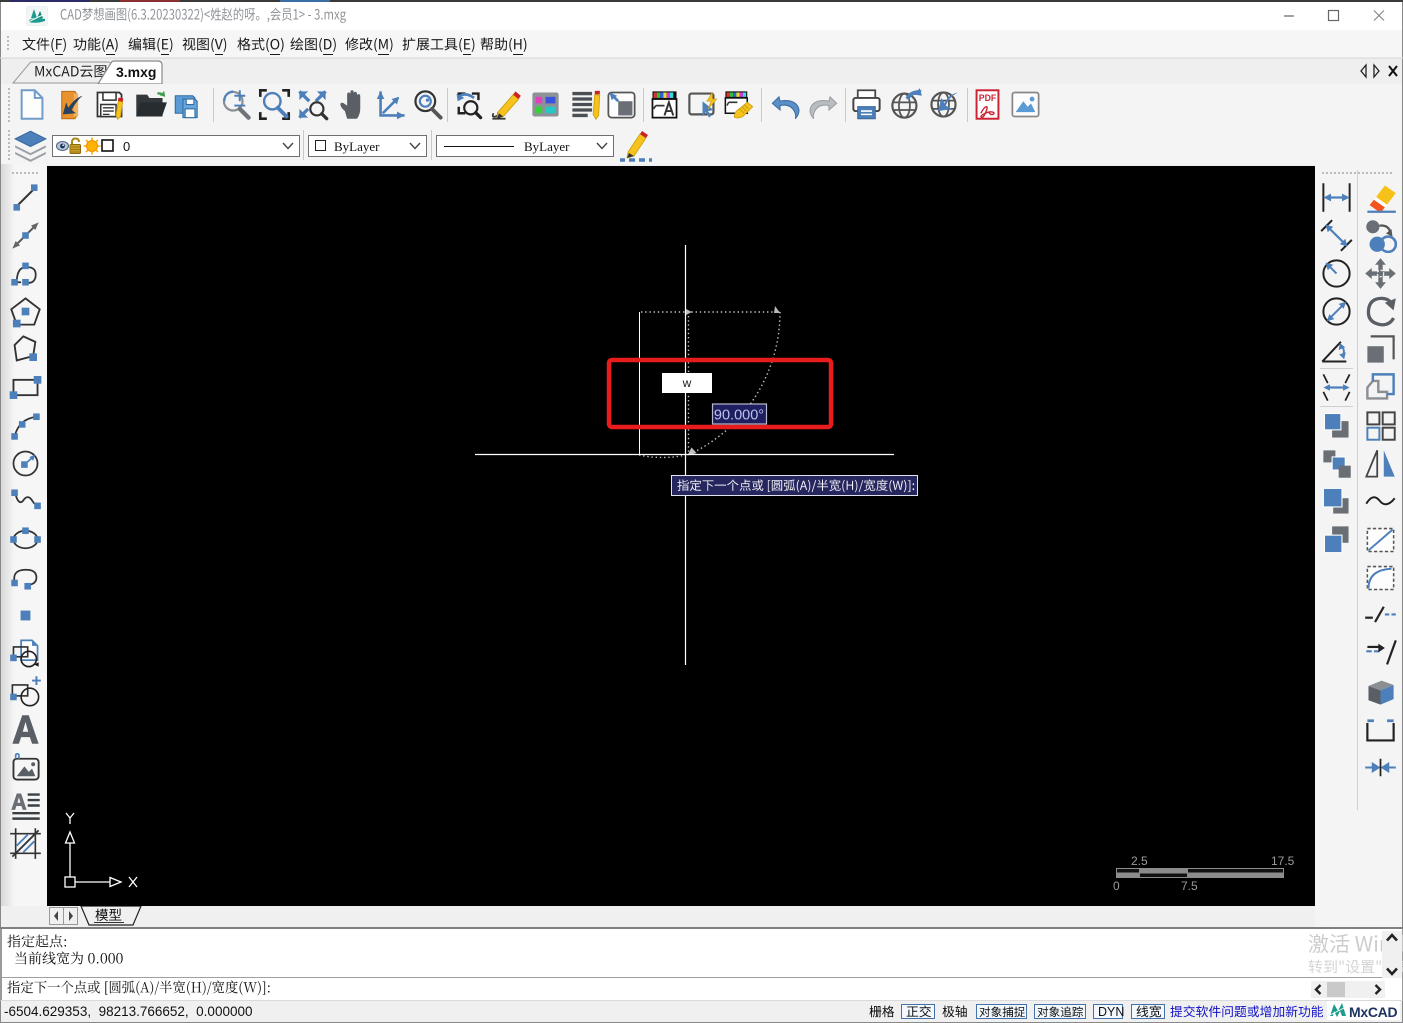 The image size is (1403, 1023). I want to click on svg-text: 90.000°, so click(739, 416).